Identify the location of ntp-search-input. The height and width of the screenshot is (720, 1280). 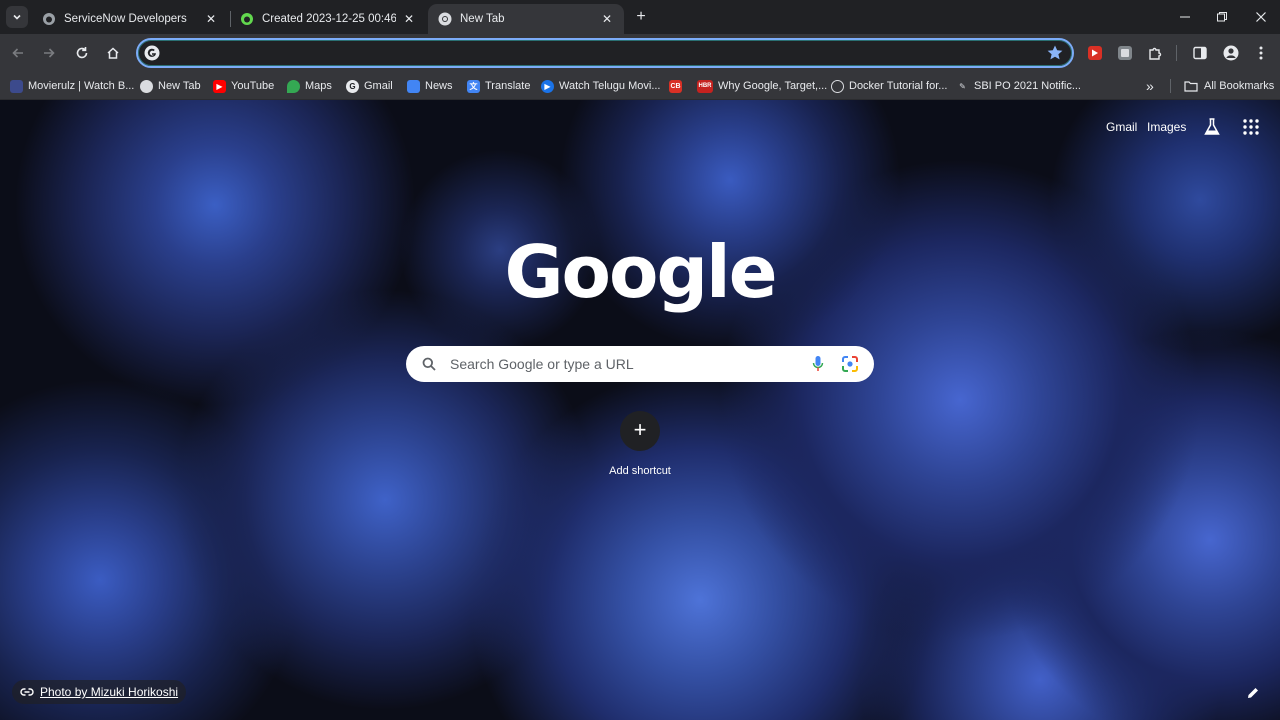
(625, 364).